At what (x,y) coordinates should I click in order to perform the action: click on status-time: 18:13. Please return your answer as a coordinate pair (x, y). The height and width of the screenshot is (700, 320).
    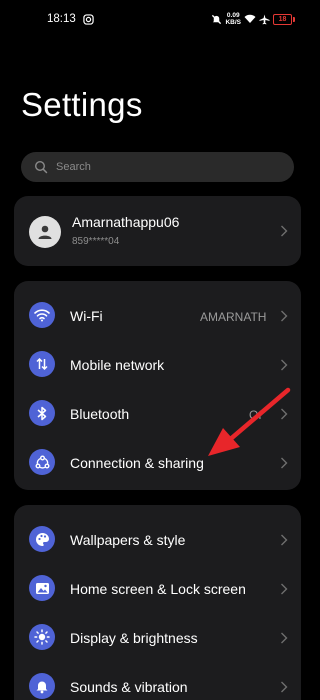
    Looking at the image, I should click on (61, 19).